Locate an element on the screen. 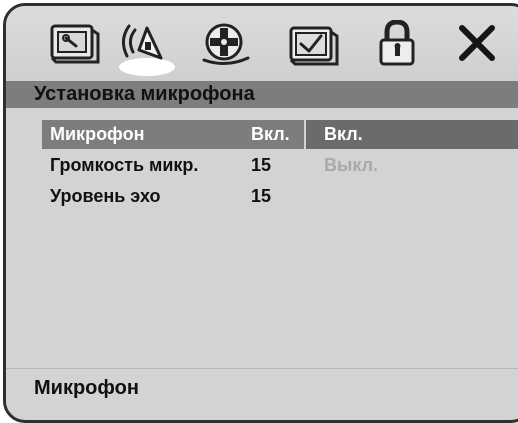 The width and height of the screenshot is (518, 423). menu-row-label: Микрофон is located at coordinates (97, 134).